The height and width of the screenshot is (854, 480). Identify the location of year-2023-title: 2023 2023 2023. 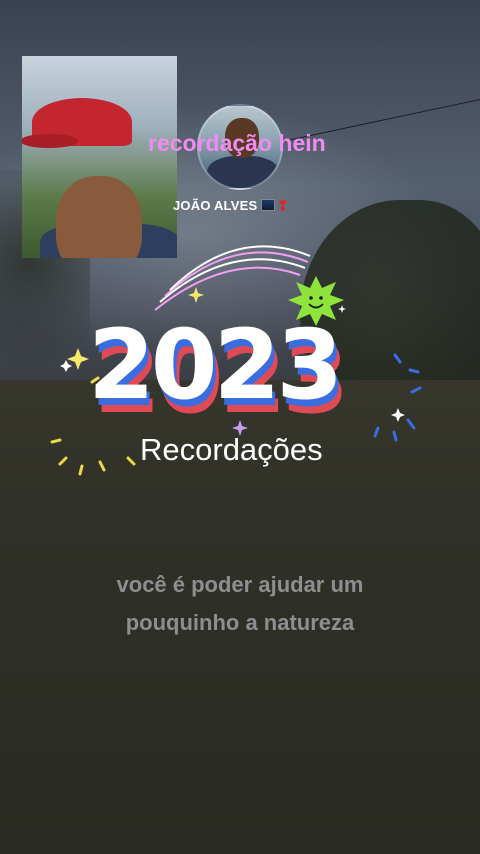
(243, 371).